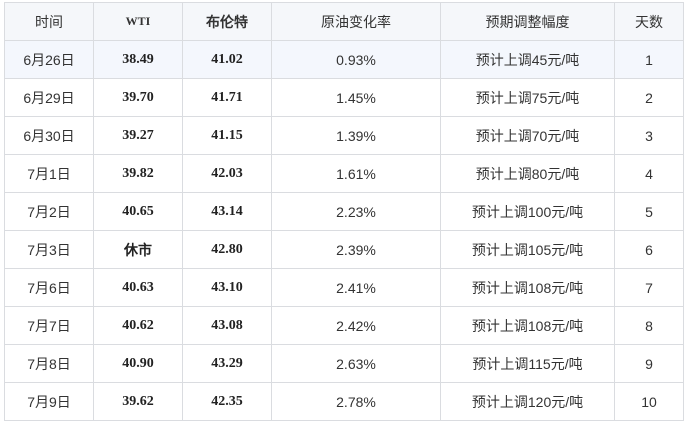 The width and height of the screenshot is (688, 425). Describe the element at coordinates (649, 287) in the screenshot. I see `cell-days: 7` at that location.